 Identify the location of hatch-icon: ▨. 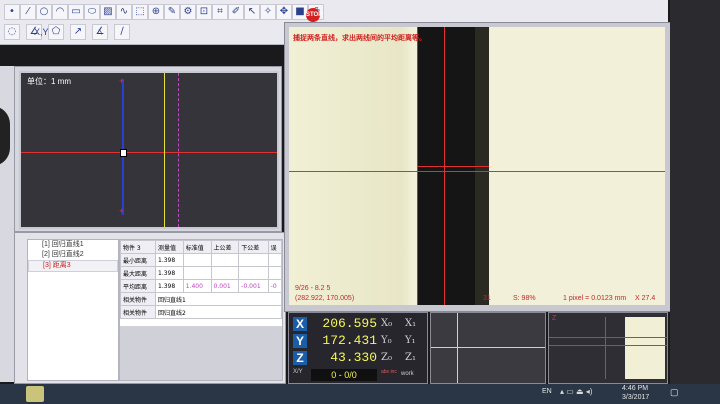
(108, 12).